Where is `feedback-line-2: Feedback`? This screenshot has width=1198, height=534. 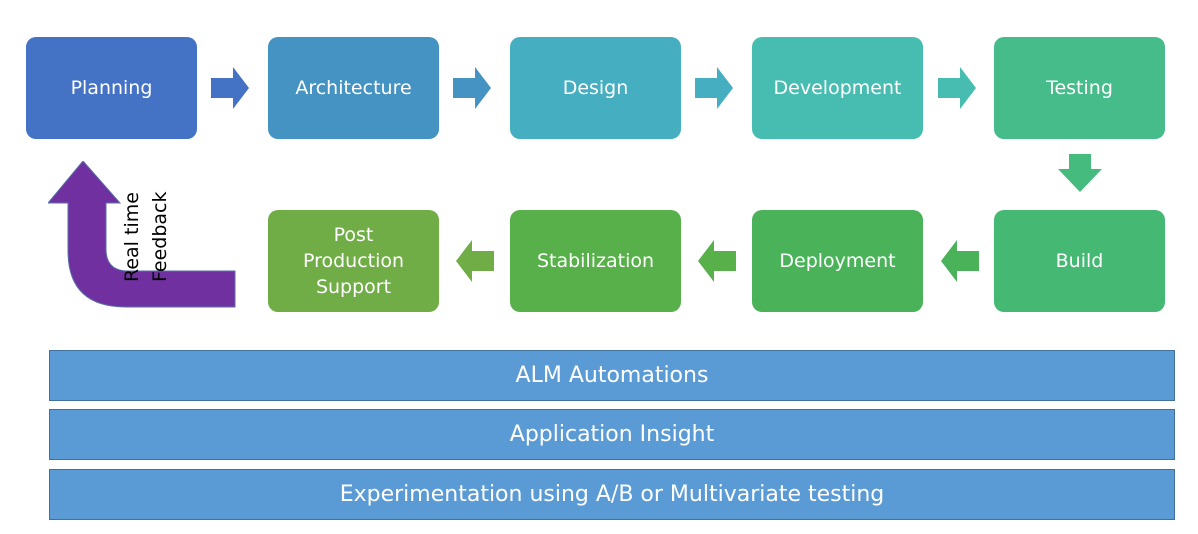 feedback-line-2: Feedback is located at coordinates (160, 236).